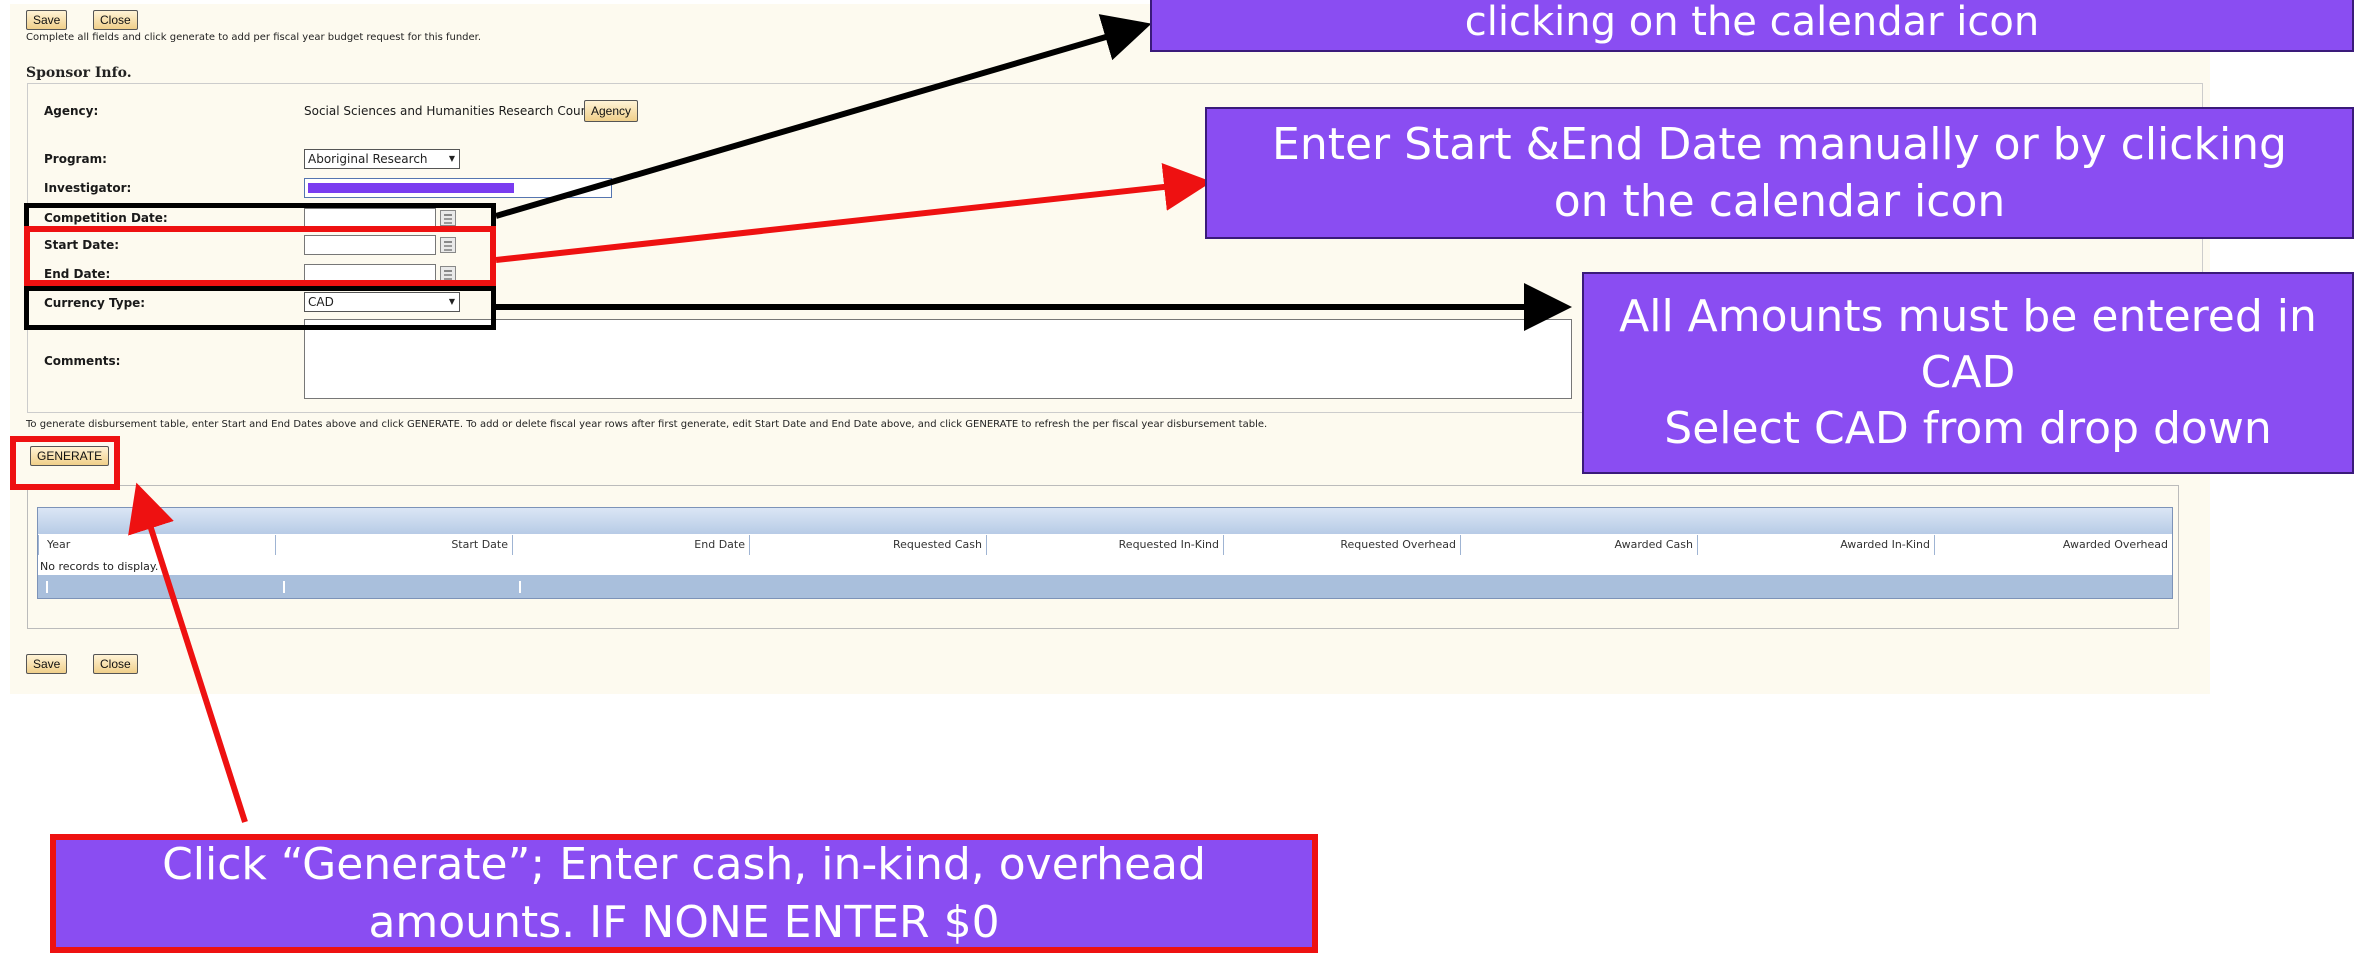  What do you see at coordinates (188, 652) in the screenshot?
I see `arrow-to-generate` at bounding box center [188, 652].